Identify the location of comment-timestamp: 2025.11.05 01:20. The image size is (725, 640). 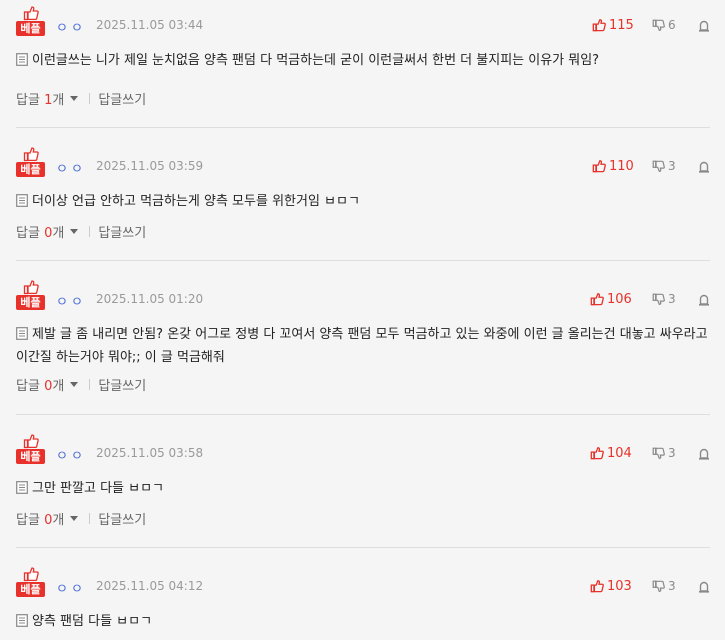
(150, 299).